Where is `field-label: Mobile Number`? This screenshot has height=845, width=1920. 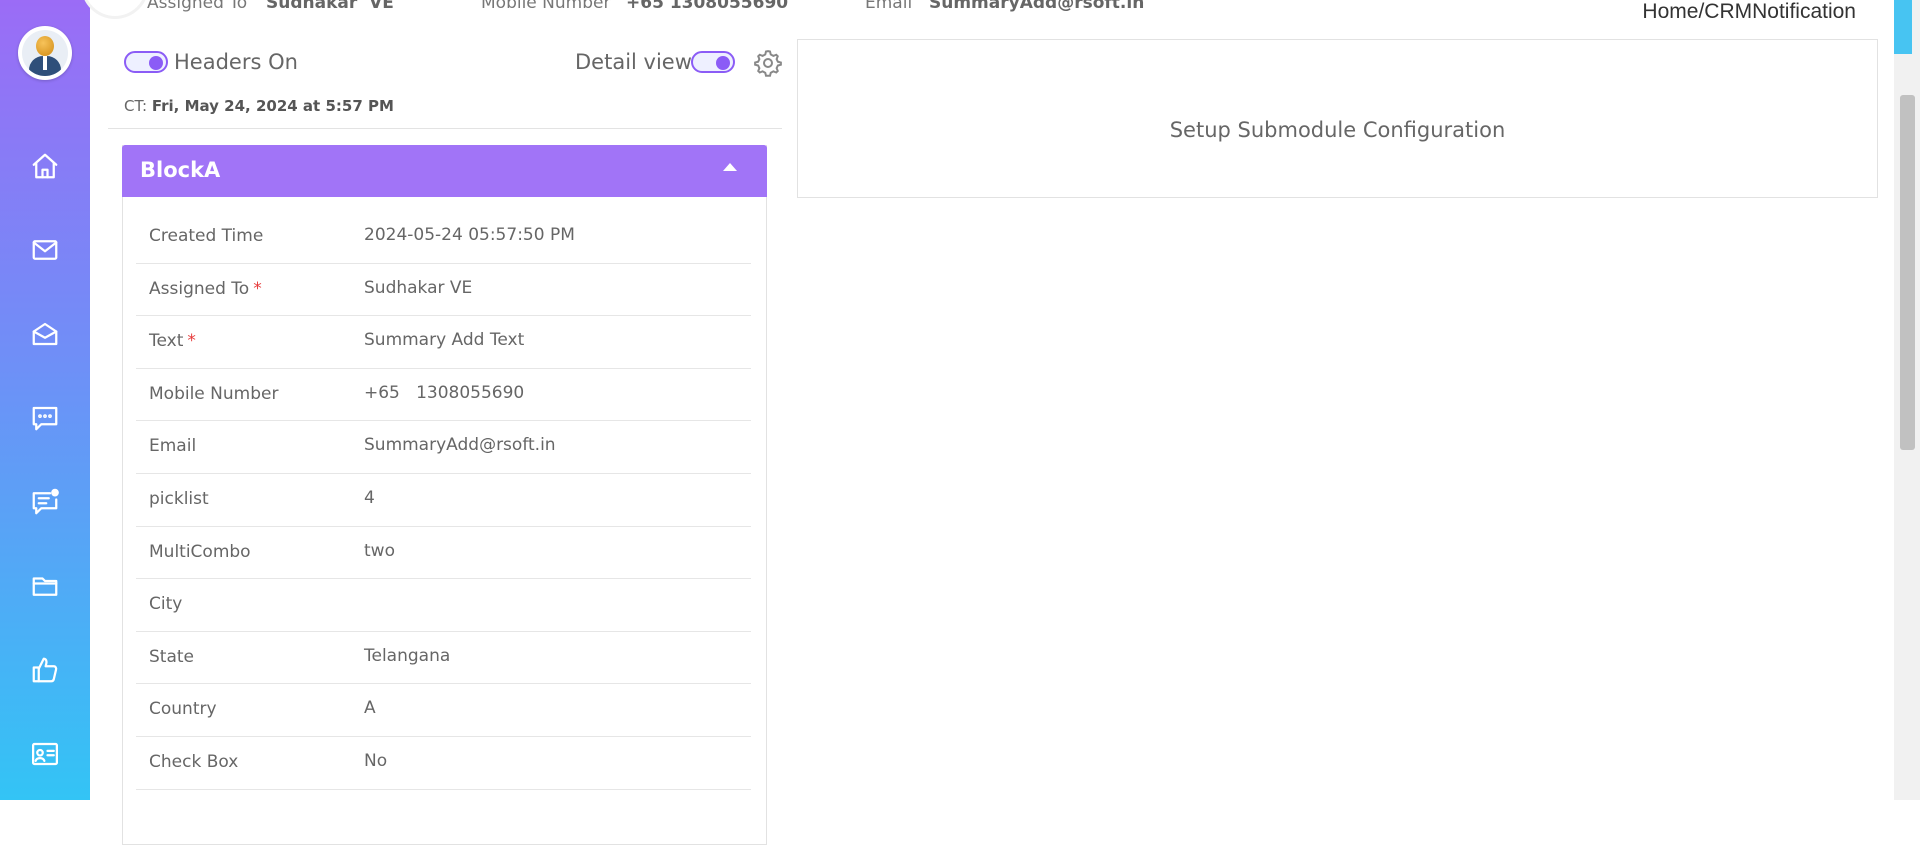
field-label: Mobile Number is located at coordinates (213, 394).